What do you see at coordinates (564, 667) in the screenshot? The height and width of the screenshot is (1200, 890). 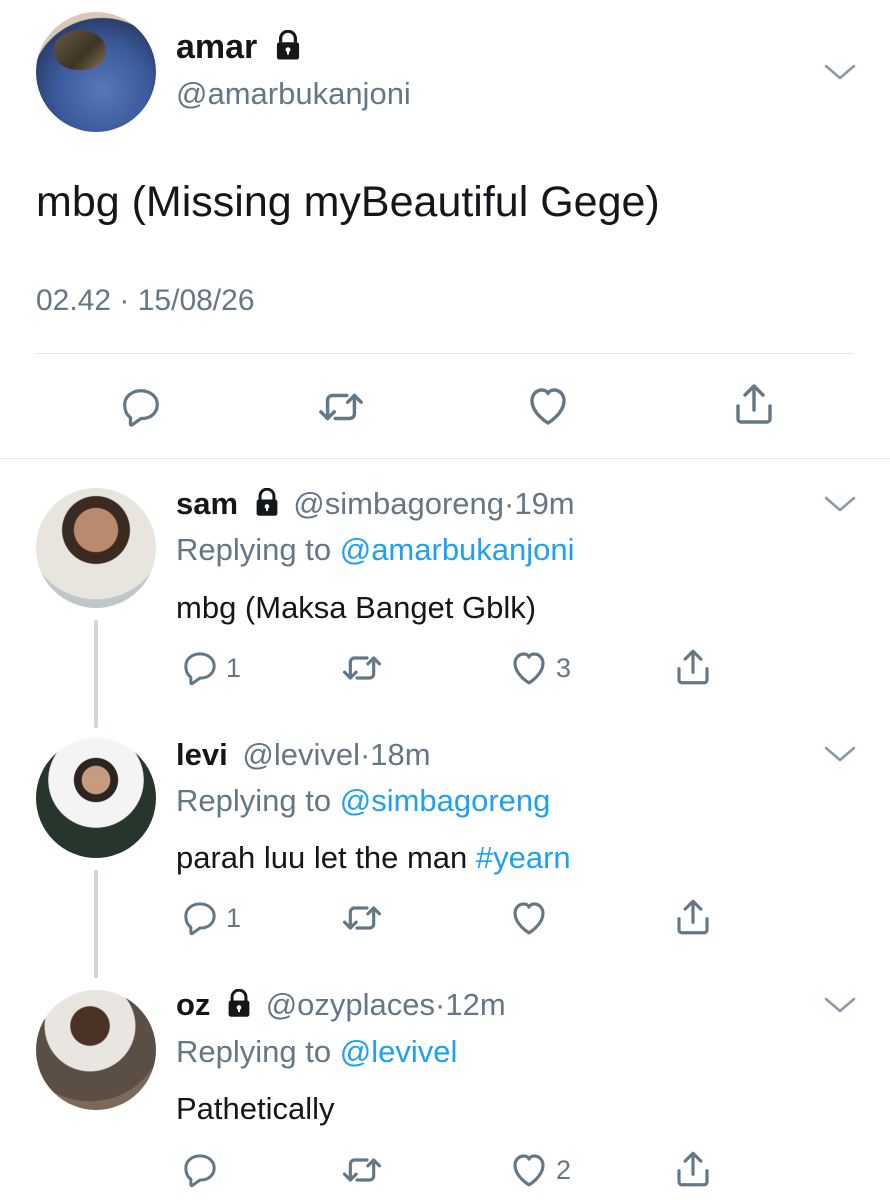 I see `like-count: 3` at bounding box center [564, 667].